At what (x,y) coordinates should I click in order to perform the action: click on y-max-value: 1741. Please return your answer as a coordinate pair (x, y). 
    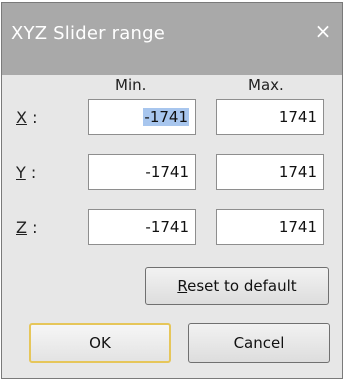
    Looking at the image, I should click on (297, 172).